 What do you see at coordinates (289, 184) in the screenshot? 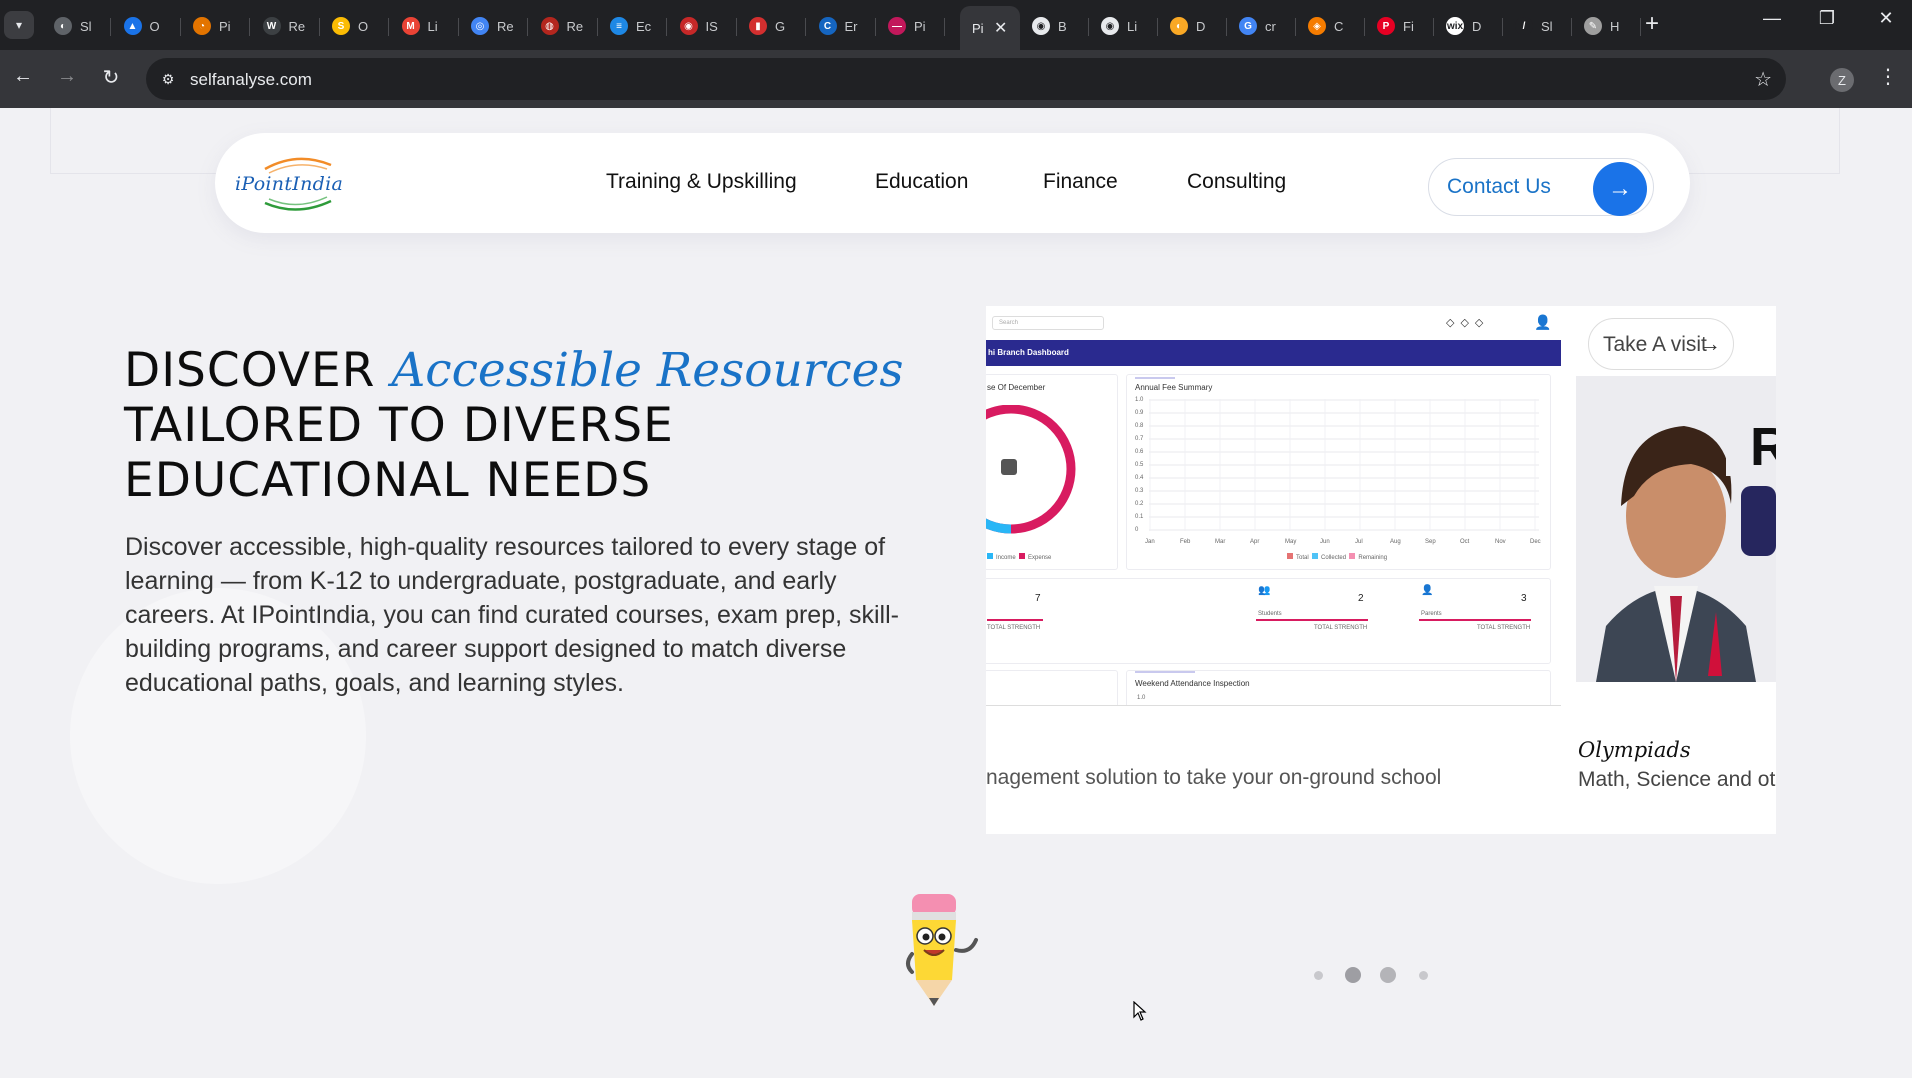
I see `logo-text: iPointIndia` at bounding box center [289, 184].